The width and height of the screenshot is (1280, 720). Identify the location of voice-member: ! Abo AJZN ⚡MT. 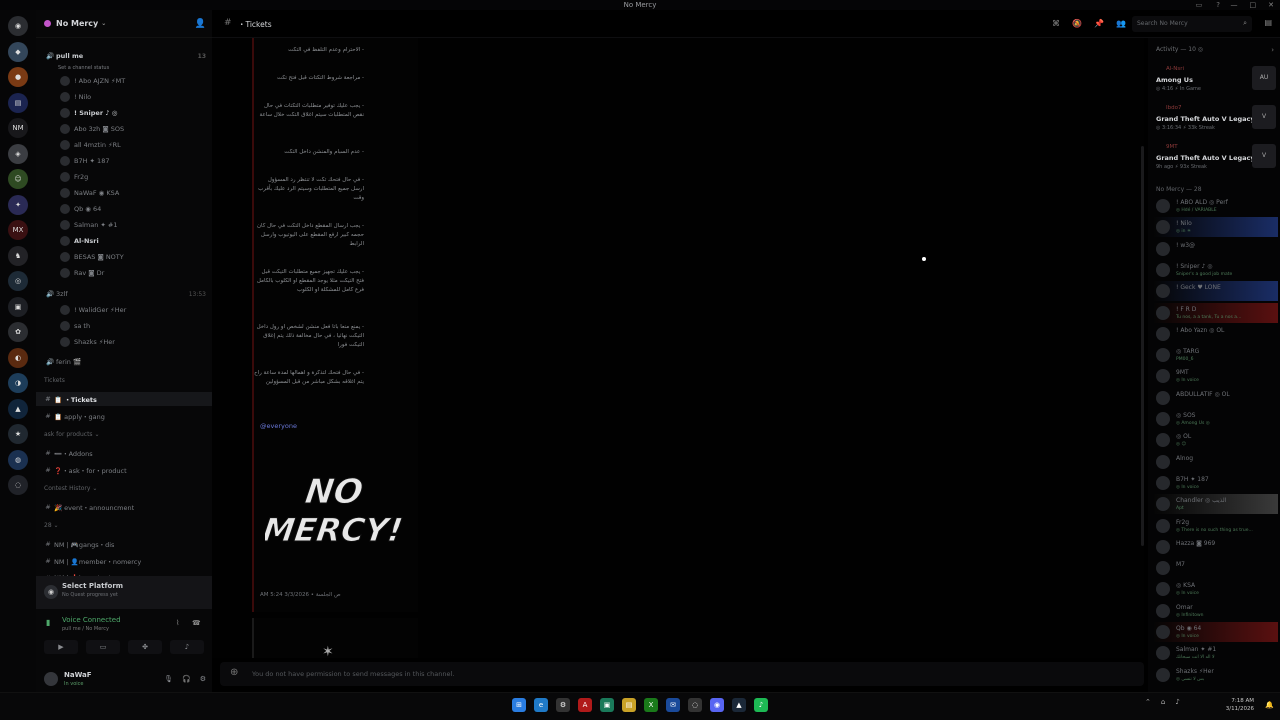
(124, 81).